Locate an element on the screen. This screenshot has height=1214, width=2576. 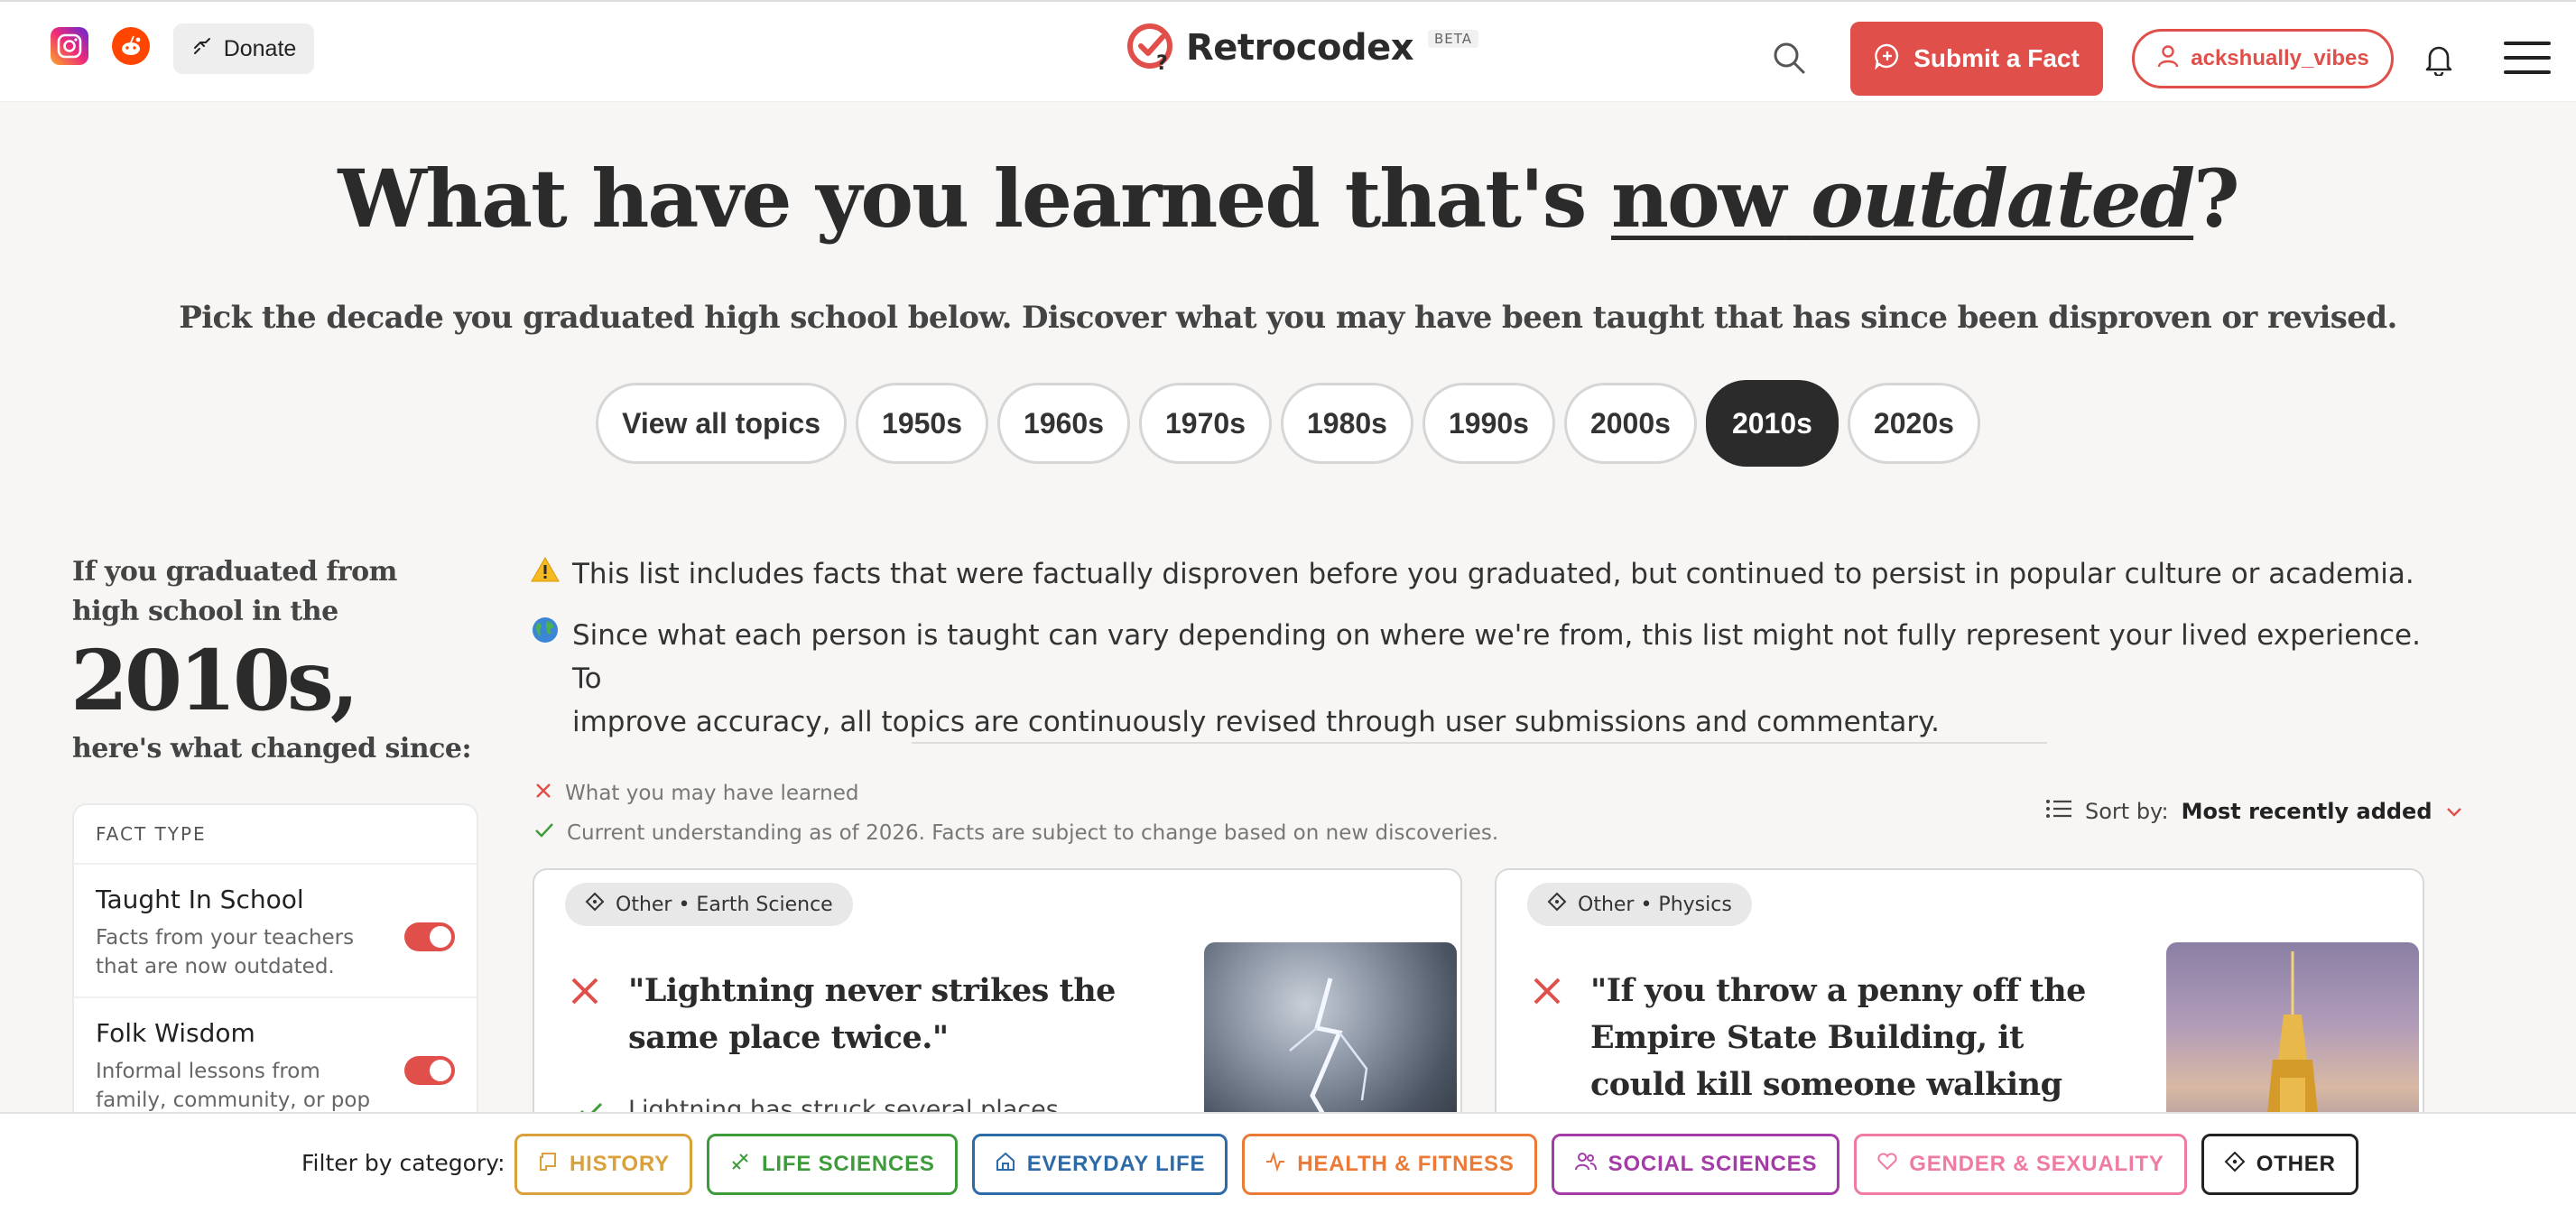
decade-2000s: 2000s is located at coordinates (1630, 423).